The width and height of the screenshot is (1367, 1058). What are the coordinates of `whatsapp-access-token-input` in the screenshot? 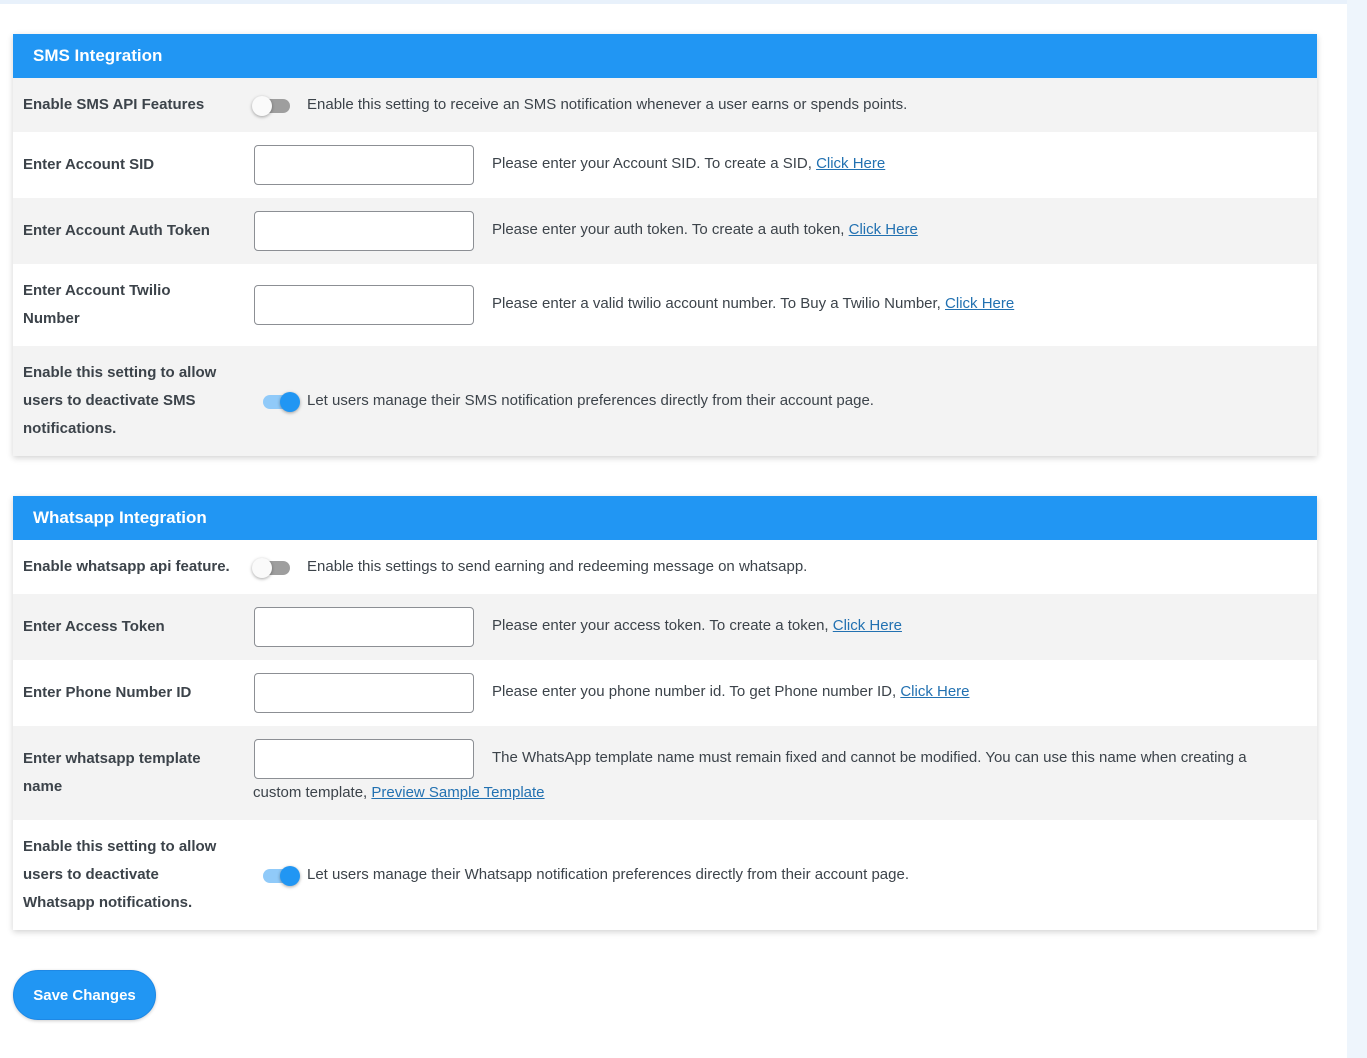 It's located at (364, 627).